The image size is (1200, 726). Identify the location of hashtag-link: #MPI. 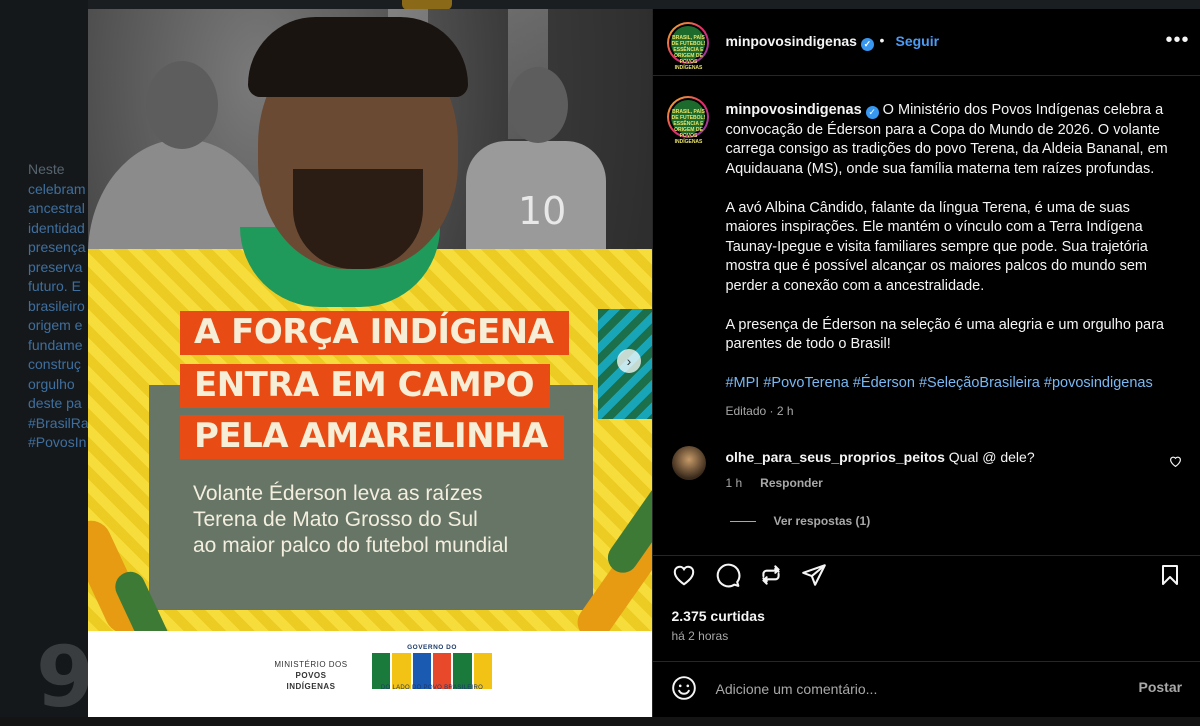
(742, 383).